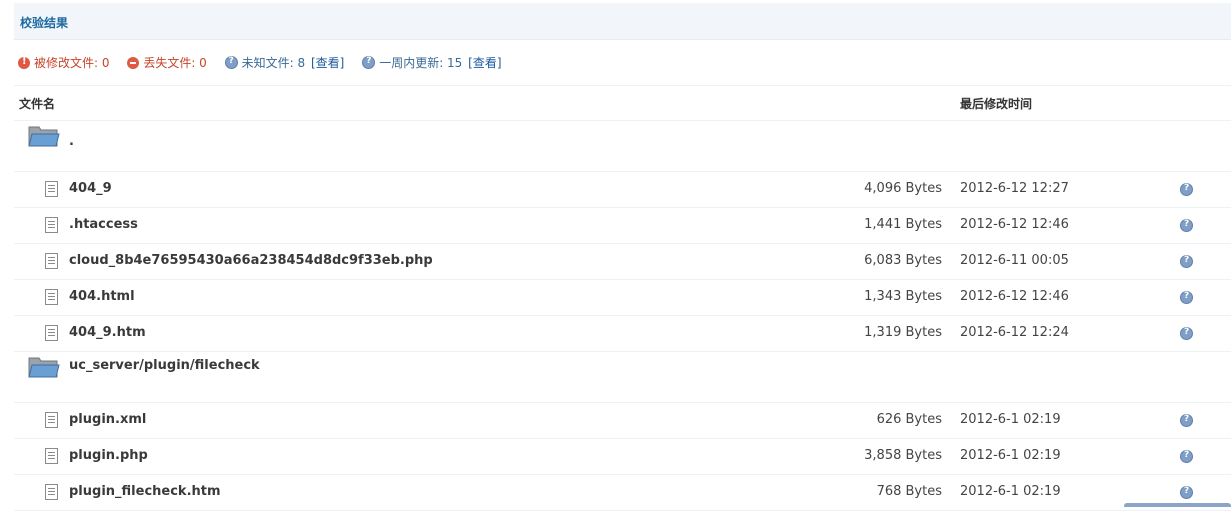 The image size is (1231, 511). I want to click on column-header-filename: 文件名, so click(37, 104).